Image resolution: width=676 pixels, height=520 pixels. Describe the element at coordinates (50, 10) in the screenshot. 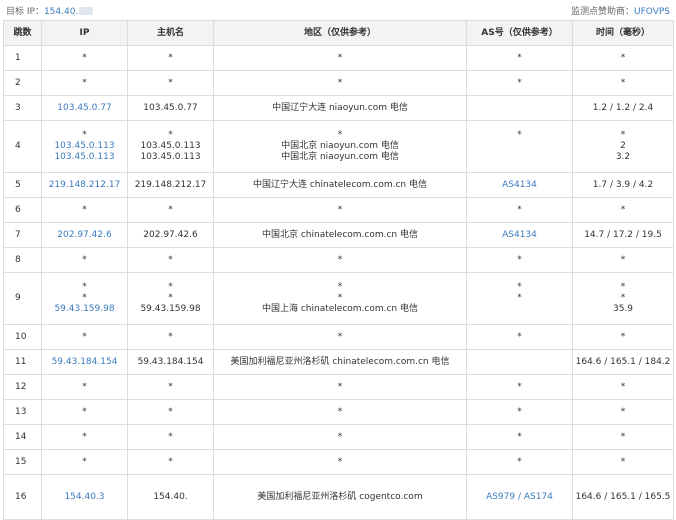

I see `target-ip: 目标 IP：154.40.` at that location.